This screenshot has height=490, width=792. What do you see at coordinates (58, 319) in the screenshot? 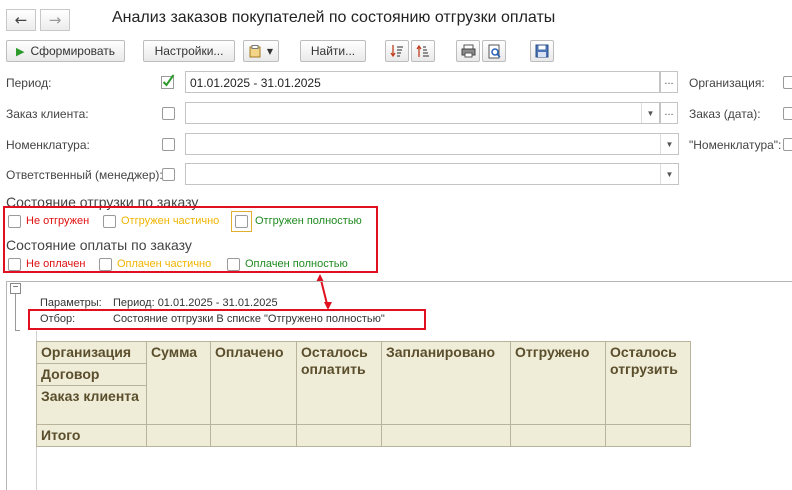
I see `filter-label: Отбор:` at bounding box center [58, 319].